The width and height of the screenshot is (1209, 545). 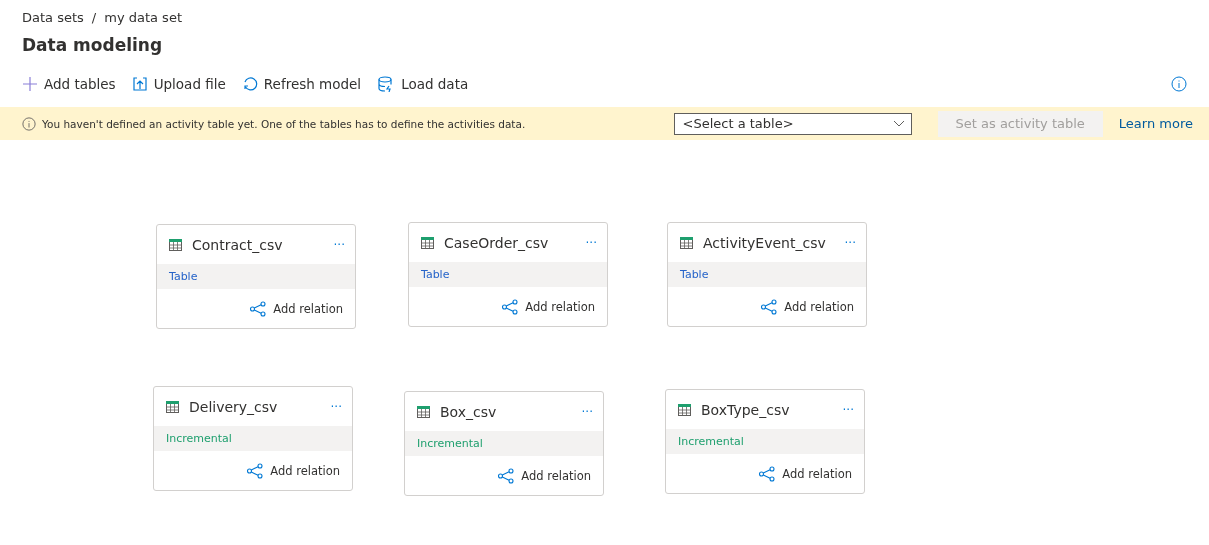 What do you see at coordinates (1155, 123) in the screenshot?
I see `learn-more-link: Learn more` at bounding box center [1155, 123].